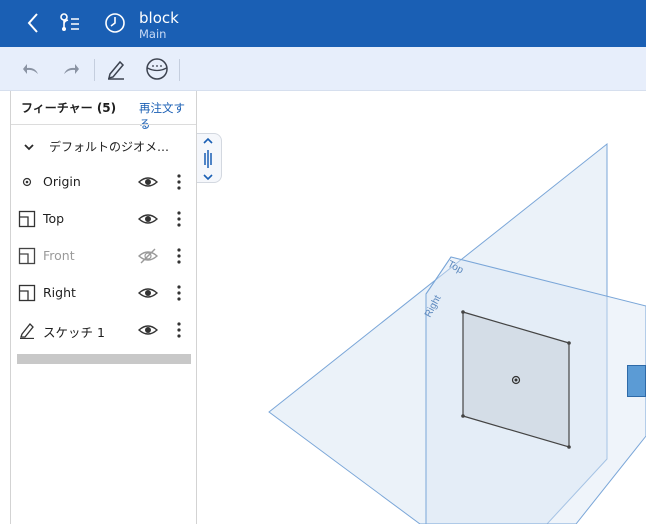  Describe the element at coordinates (62, 181) in the screenshot. I see `feature-label: Origin` at that location.